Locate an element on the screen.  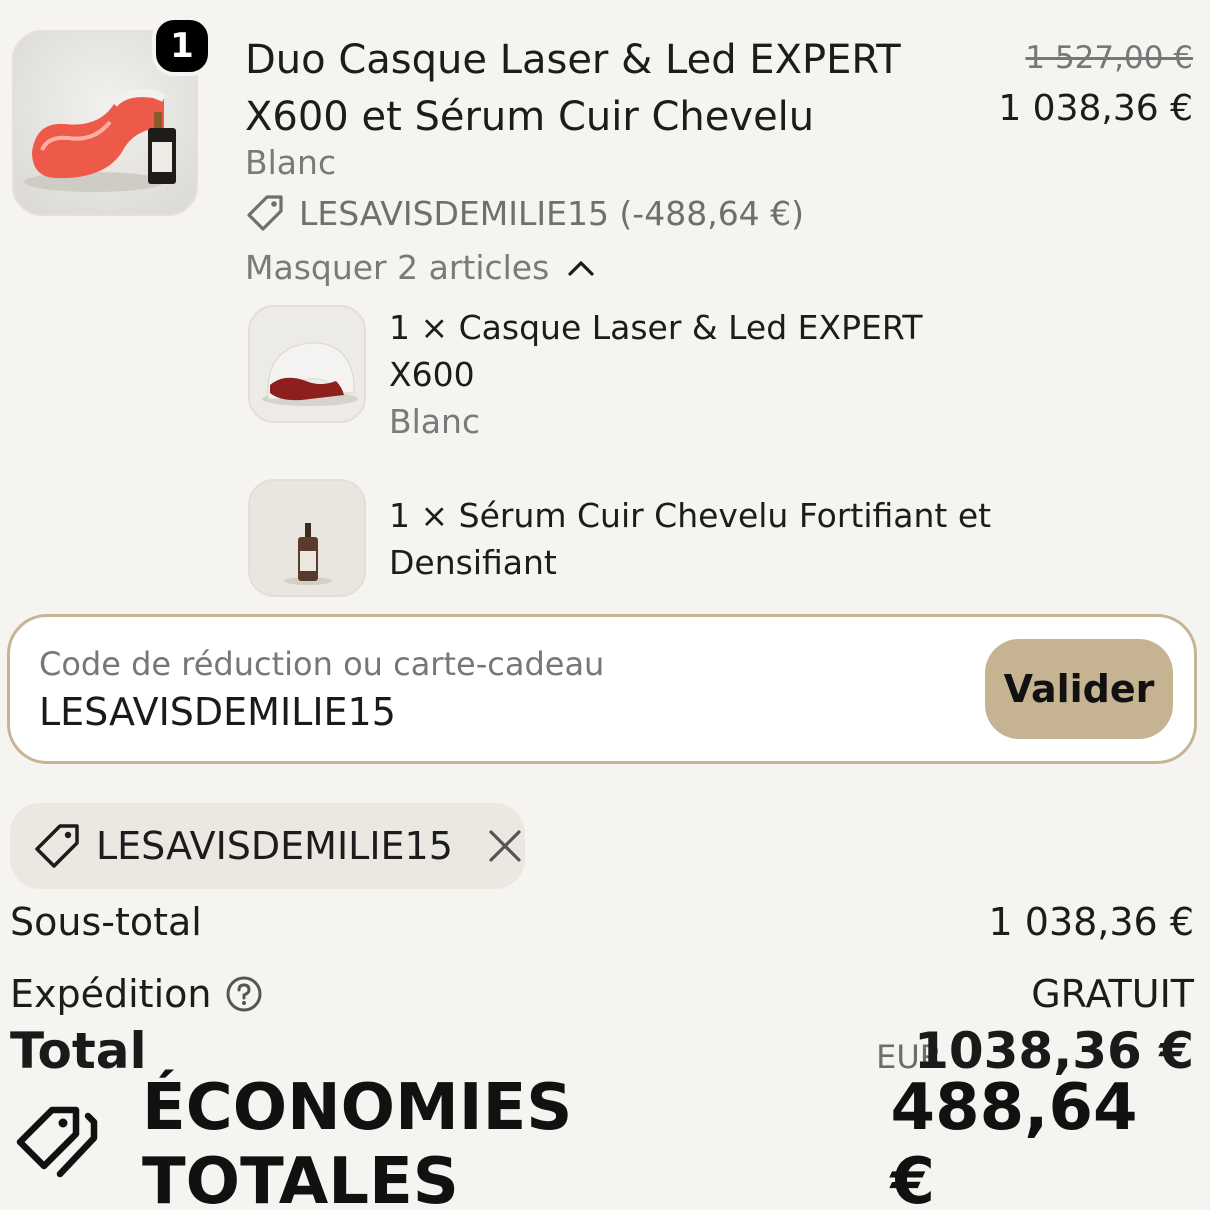
validate-button: Valider is located at coordinates (1079, 689).